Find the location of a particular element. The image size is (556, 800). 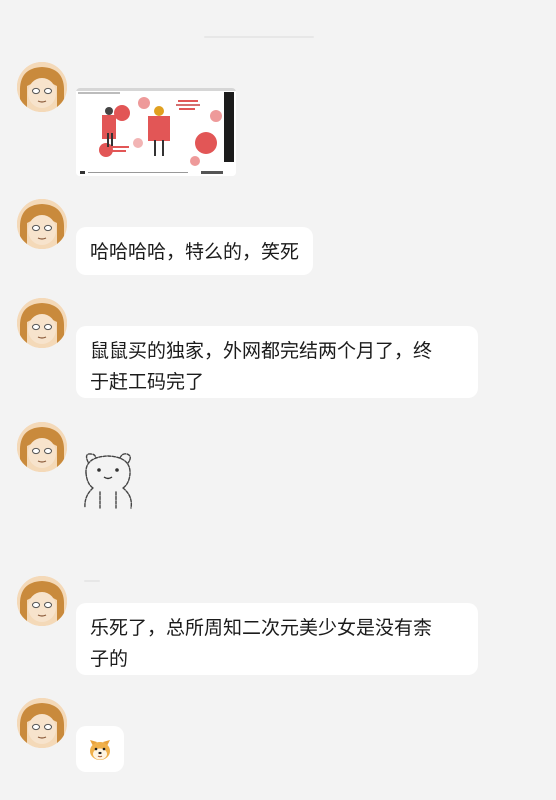

message-text-bubble: 鼠鼠买的独家，外网都完结两个月了，终 于赶工码完了 is located at coordinates (277, 362).